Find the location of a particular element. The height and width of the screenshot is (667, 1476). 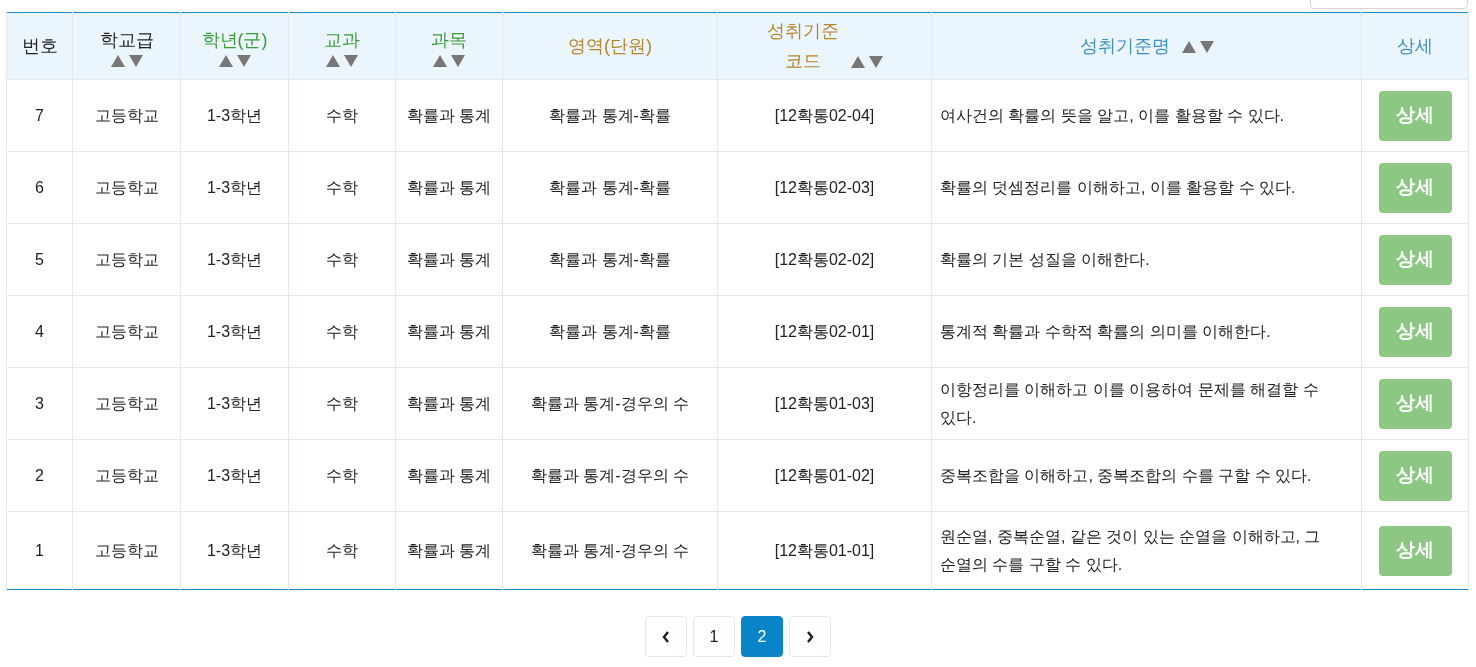

page-button: 1 is located at coordinates (714, 636).